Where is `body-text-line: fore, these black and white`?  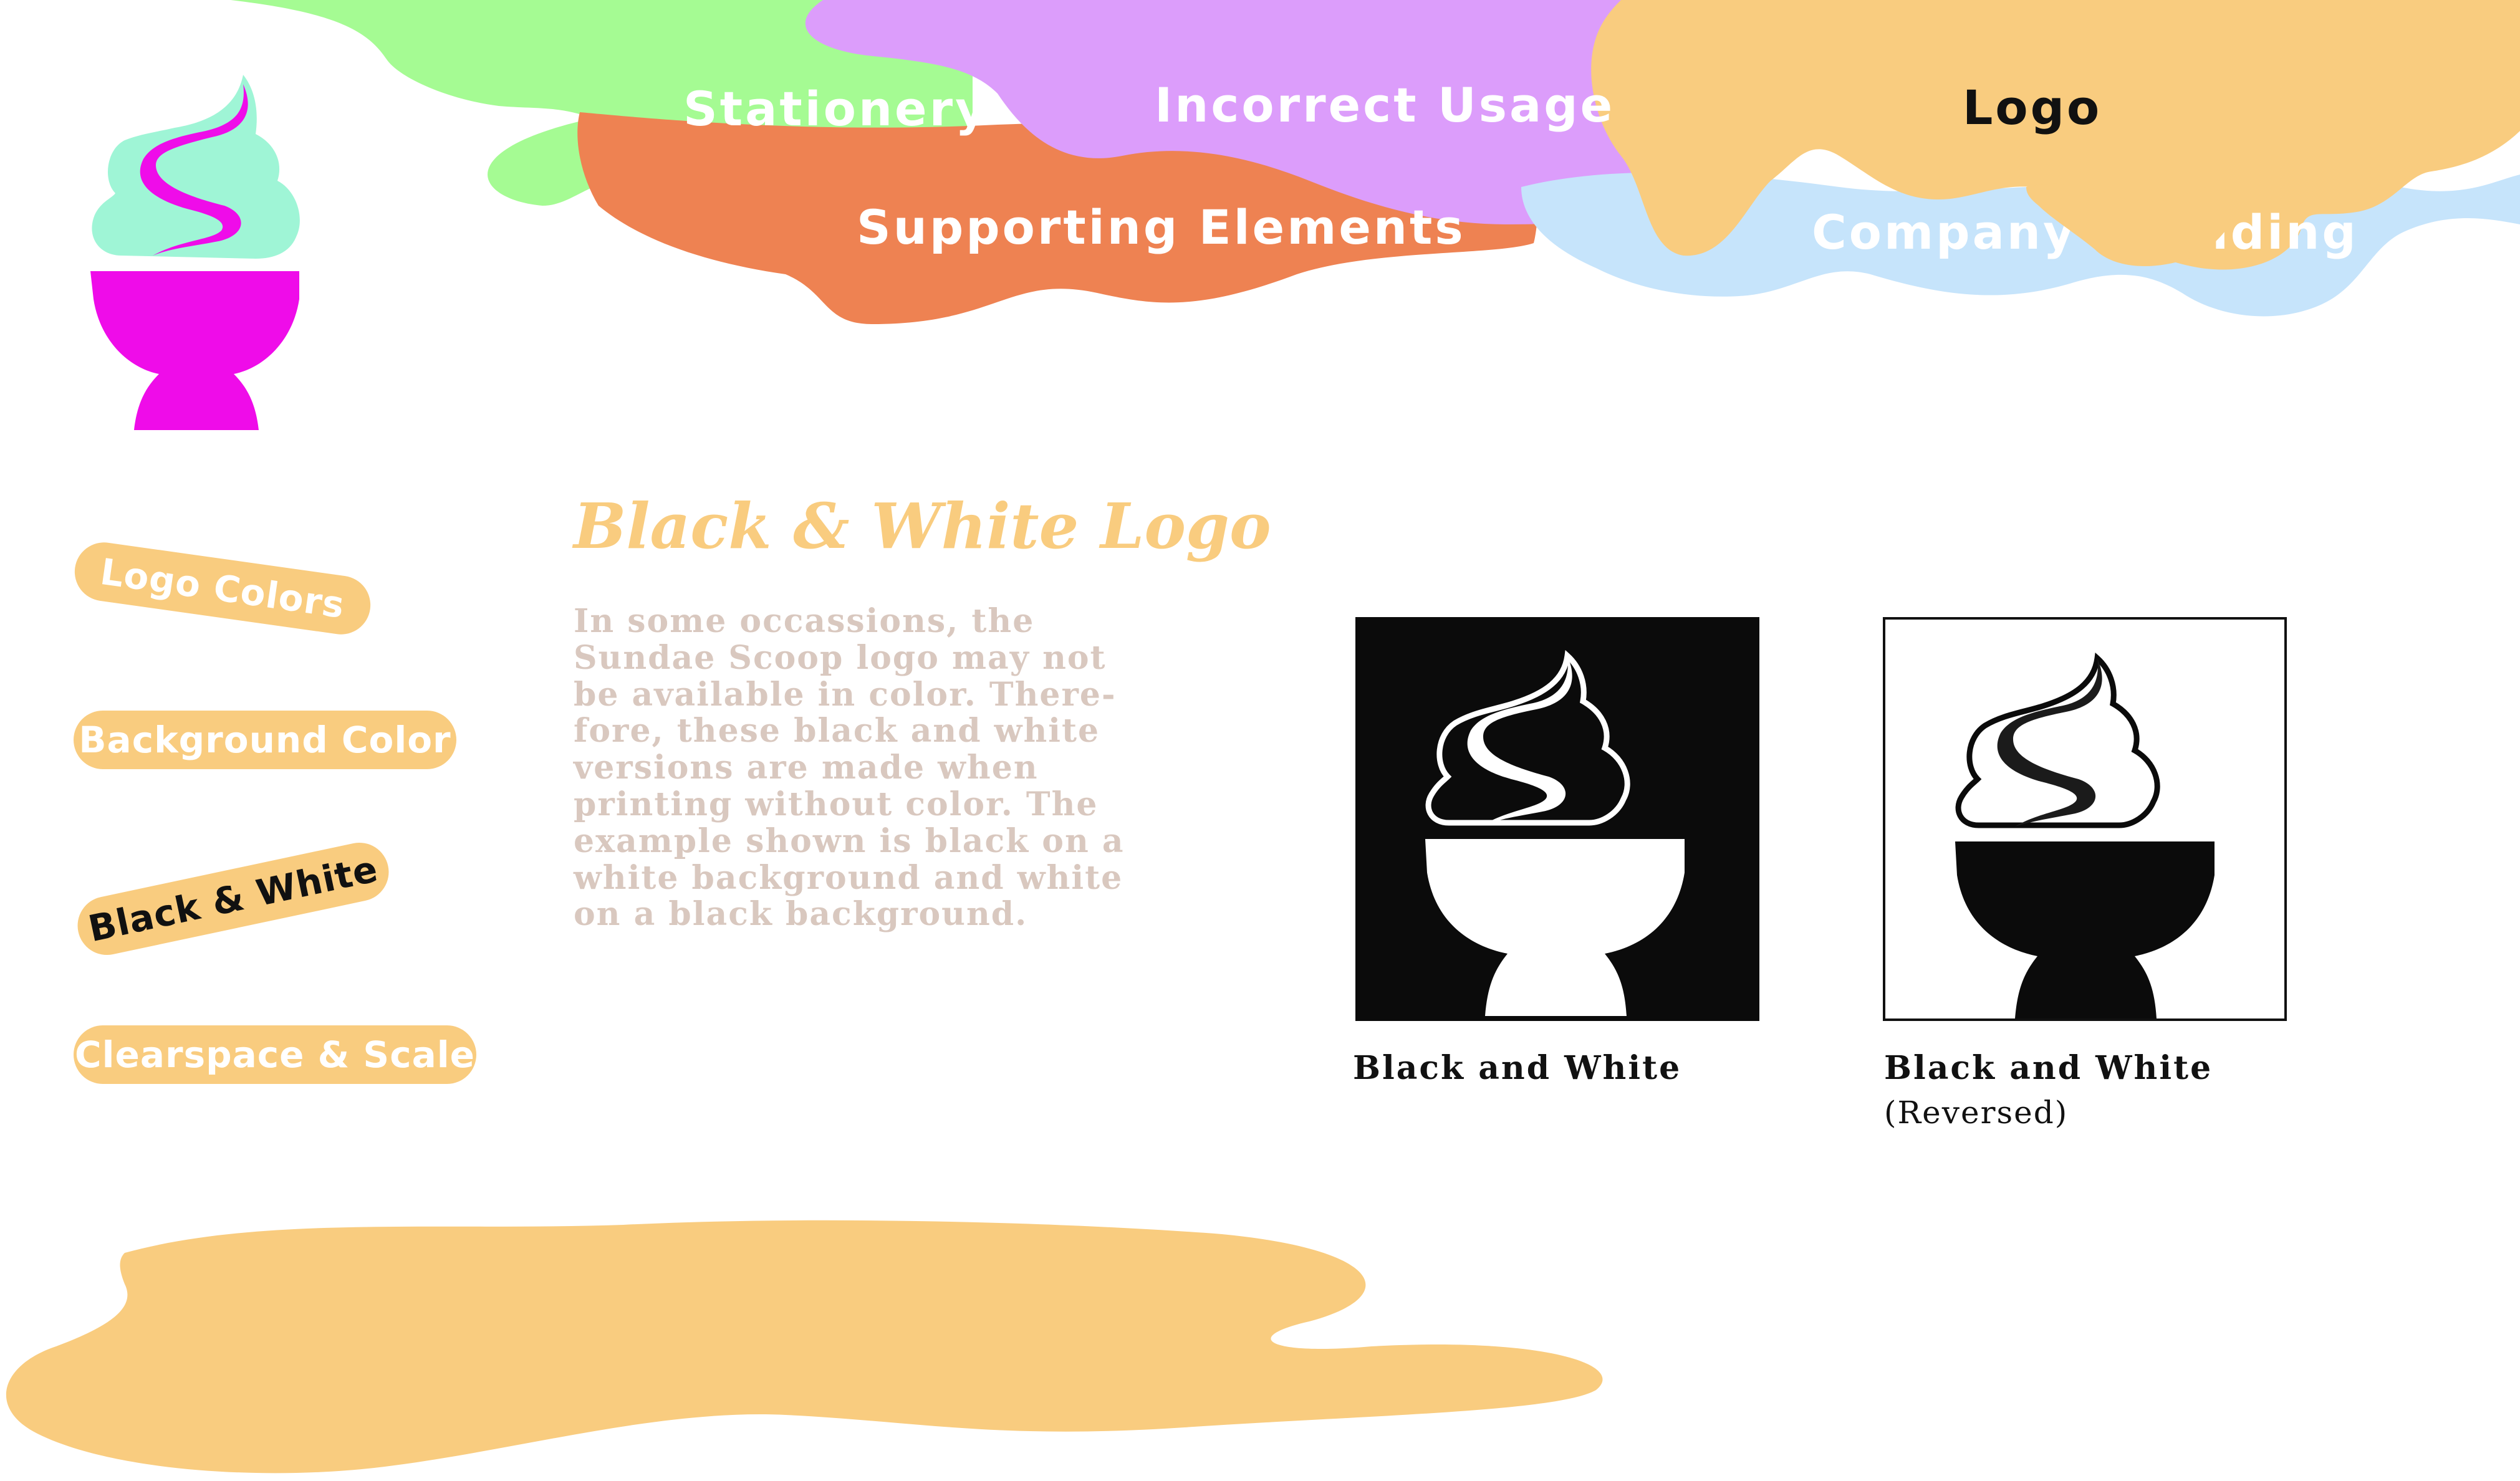 body-text-line: fore, these black and white is located at coordinates (837, 731).